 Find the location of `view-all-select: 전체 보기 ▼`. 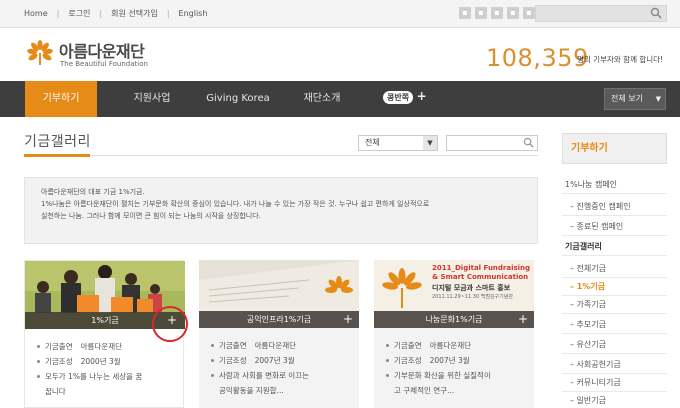

view-all-select: 전체 보기 ▼ is located at coordinates (635, 99).